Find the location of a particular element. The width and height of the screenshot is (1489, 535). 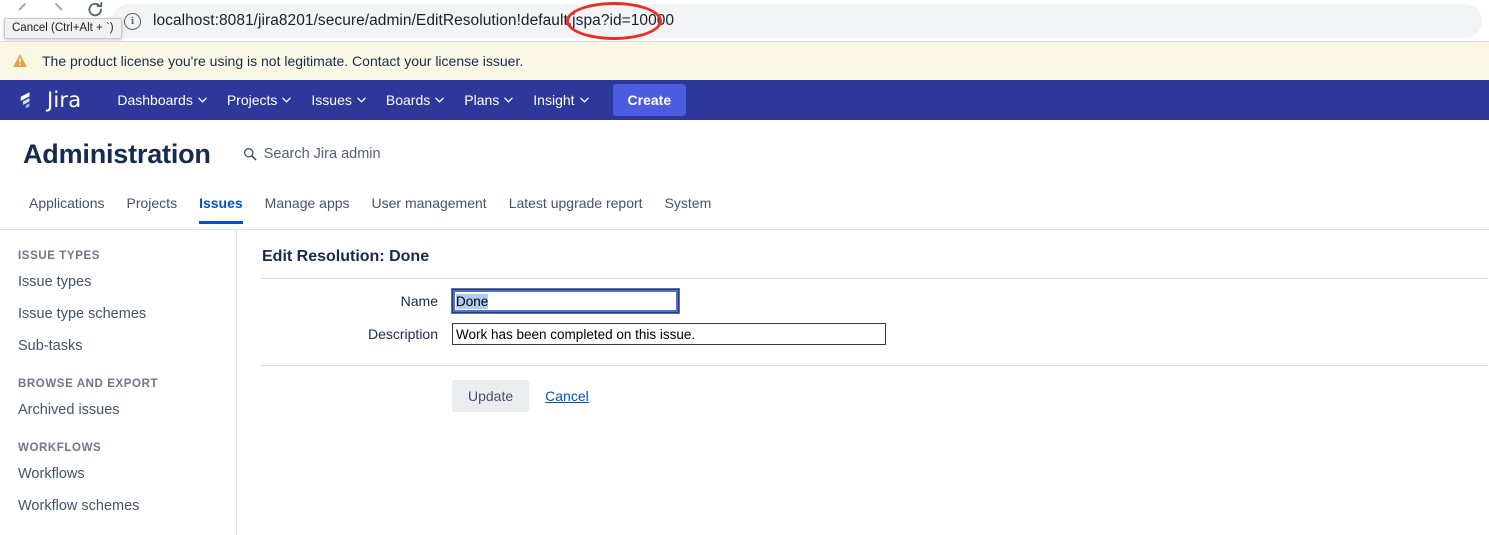

nav-item-boards: Boards is located at coordinates (415, 100).